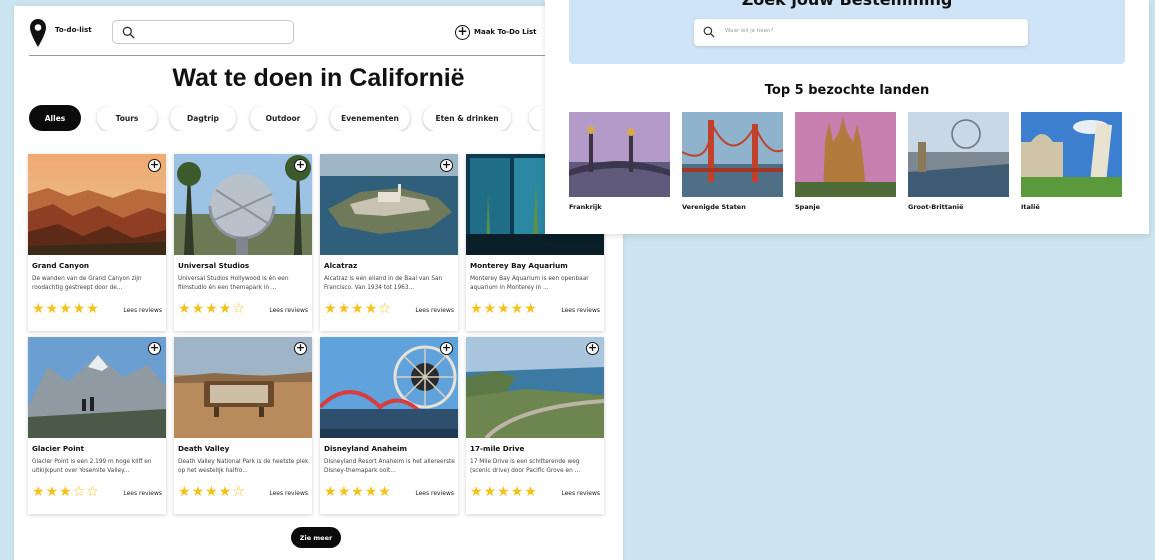 The height and width of the screenshot is (560, 1155). Describe the element at coordinates (73, 30) in the screenshot. I see `logo-text: To-do-list` at that location.